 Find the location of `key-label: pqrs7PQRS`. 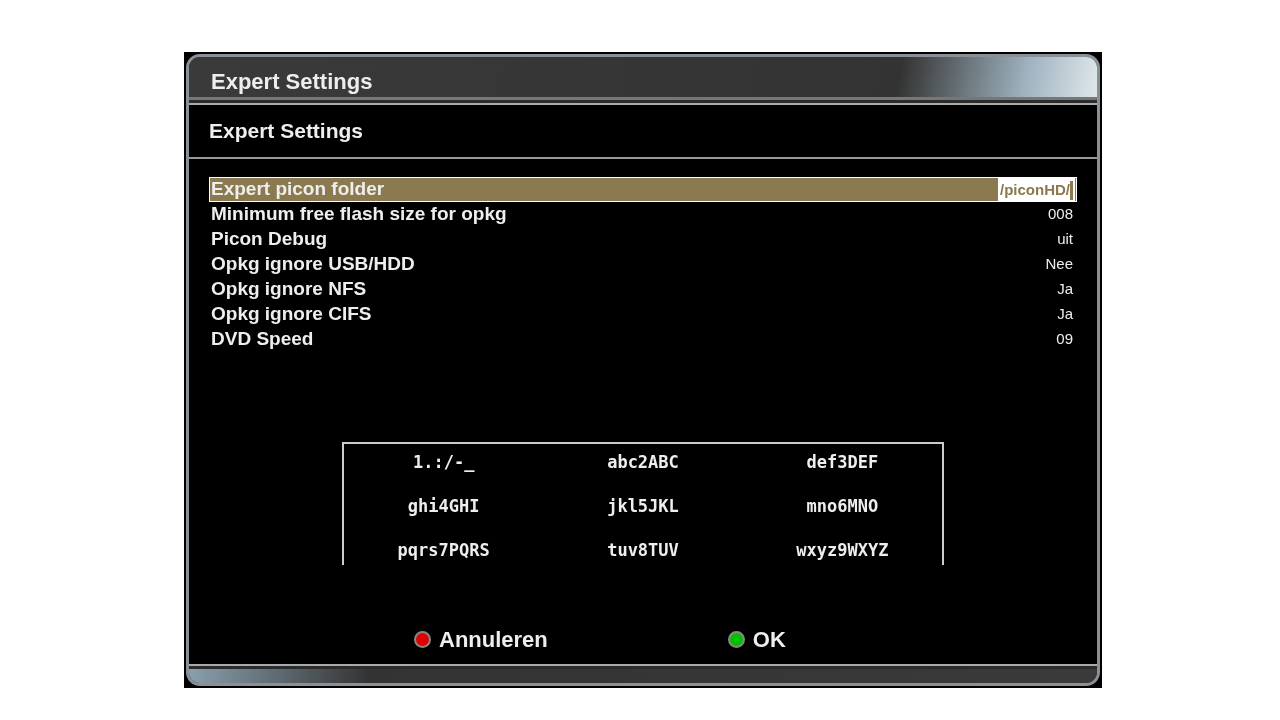

key-label: pqrs7PQRS is located at coordinates (443, 550).